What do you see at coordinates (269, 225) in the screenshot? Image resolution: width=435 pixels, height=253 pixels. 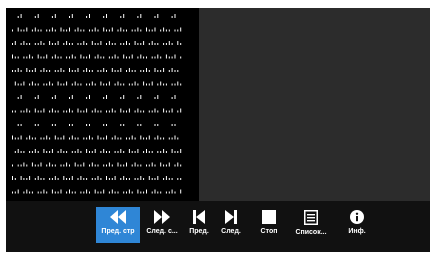 I see `stop-button: Стоп` at bounding box center [269, 225].